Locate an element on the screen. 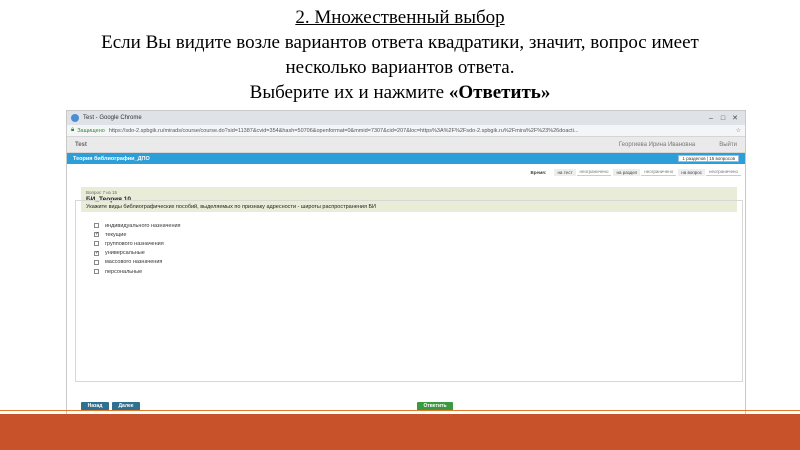  user-name: Георгиева Ирина Ивановна is located at coordinates (657, 144).